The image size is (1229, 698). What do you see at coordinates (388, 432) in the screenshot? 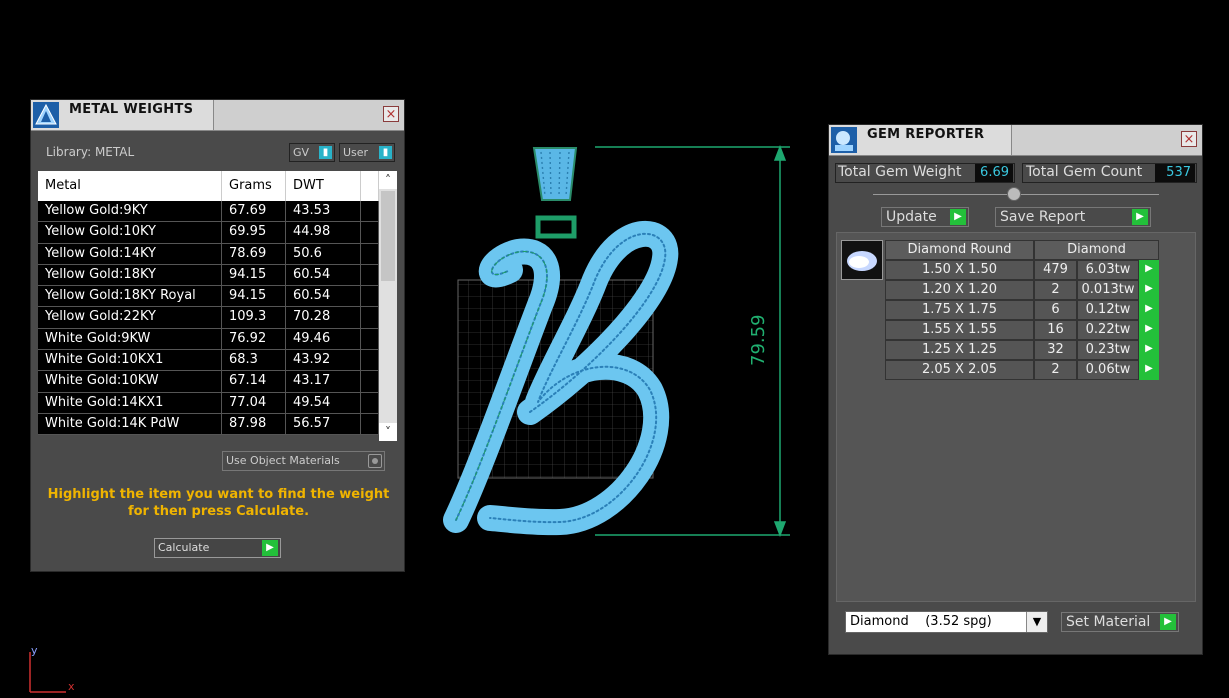
I see `scroll-down-icon: ˅` at bounding box center [388, 432].